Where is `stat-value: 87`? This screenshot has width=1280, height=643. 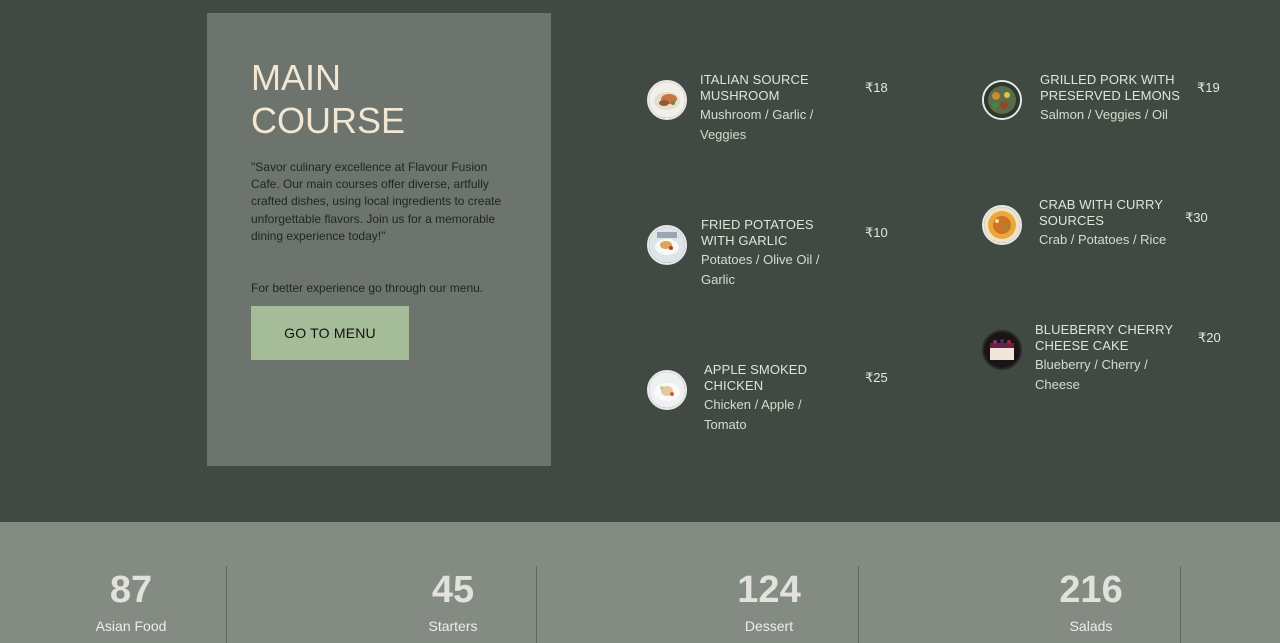
stat-value: 87 is located at coordinates (131, 590).